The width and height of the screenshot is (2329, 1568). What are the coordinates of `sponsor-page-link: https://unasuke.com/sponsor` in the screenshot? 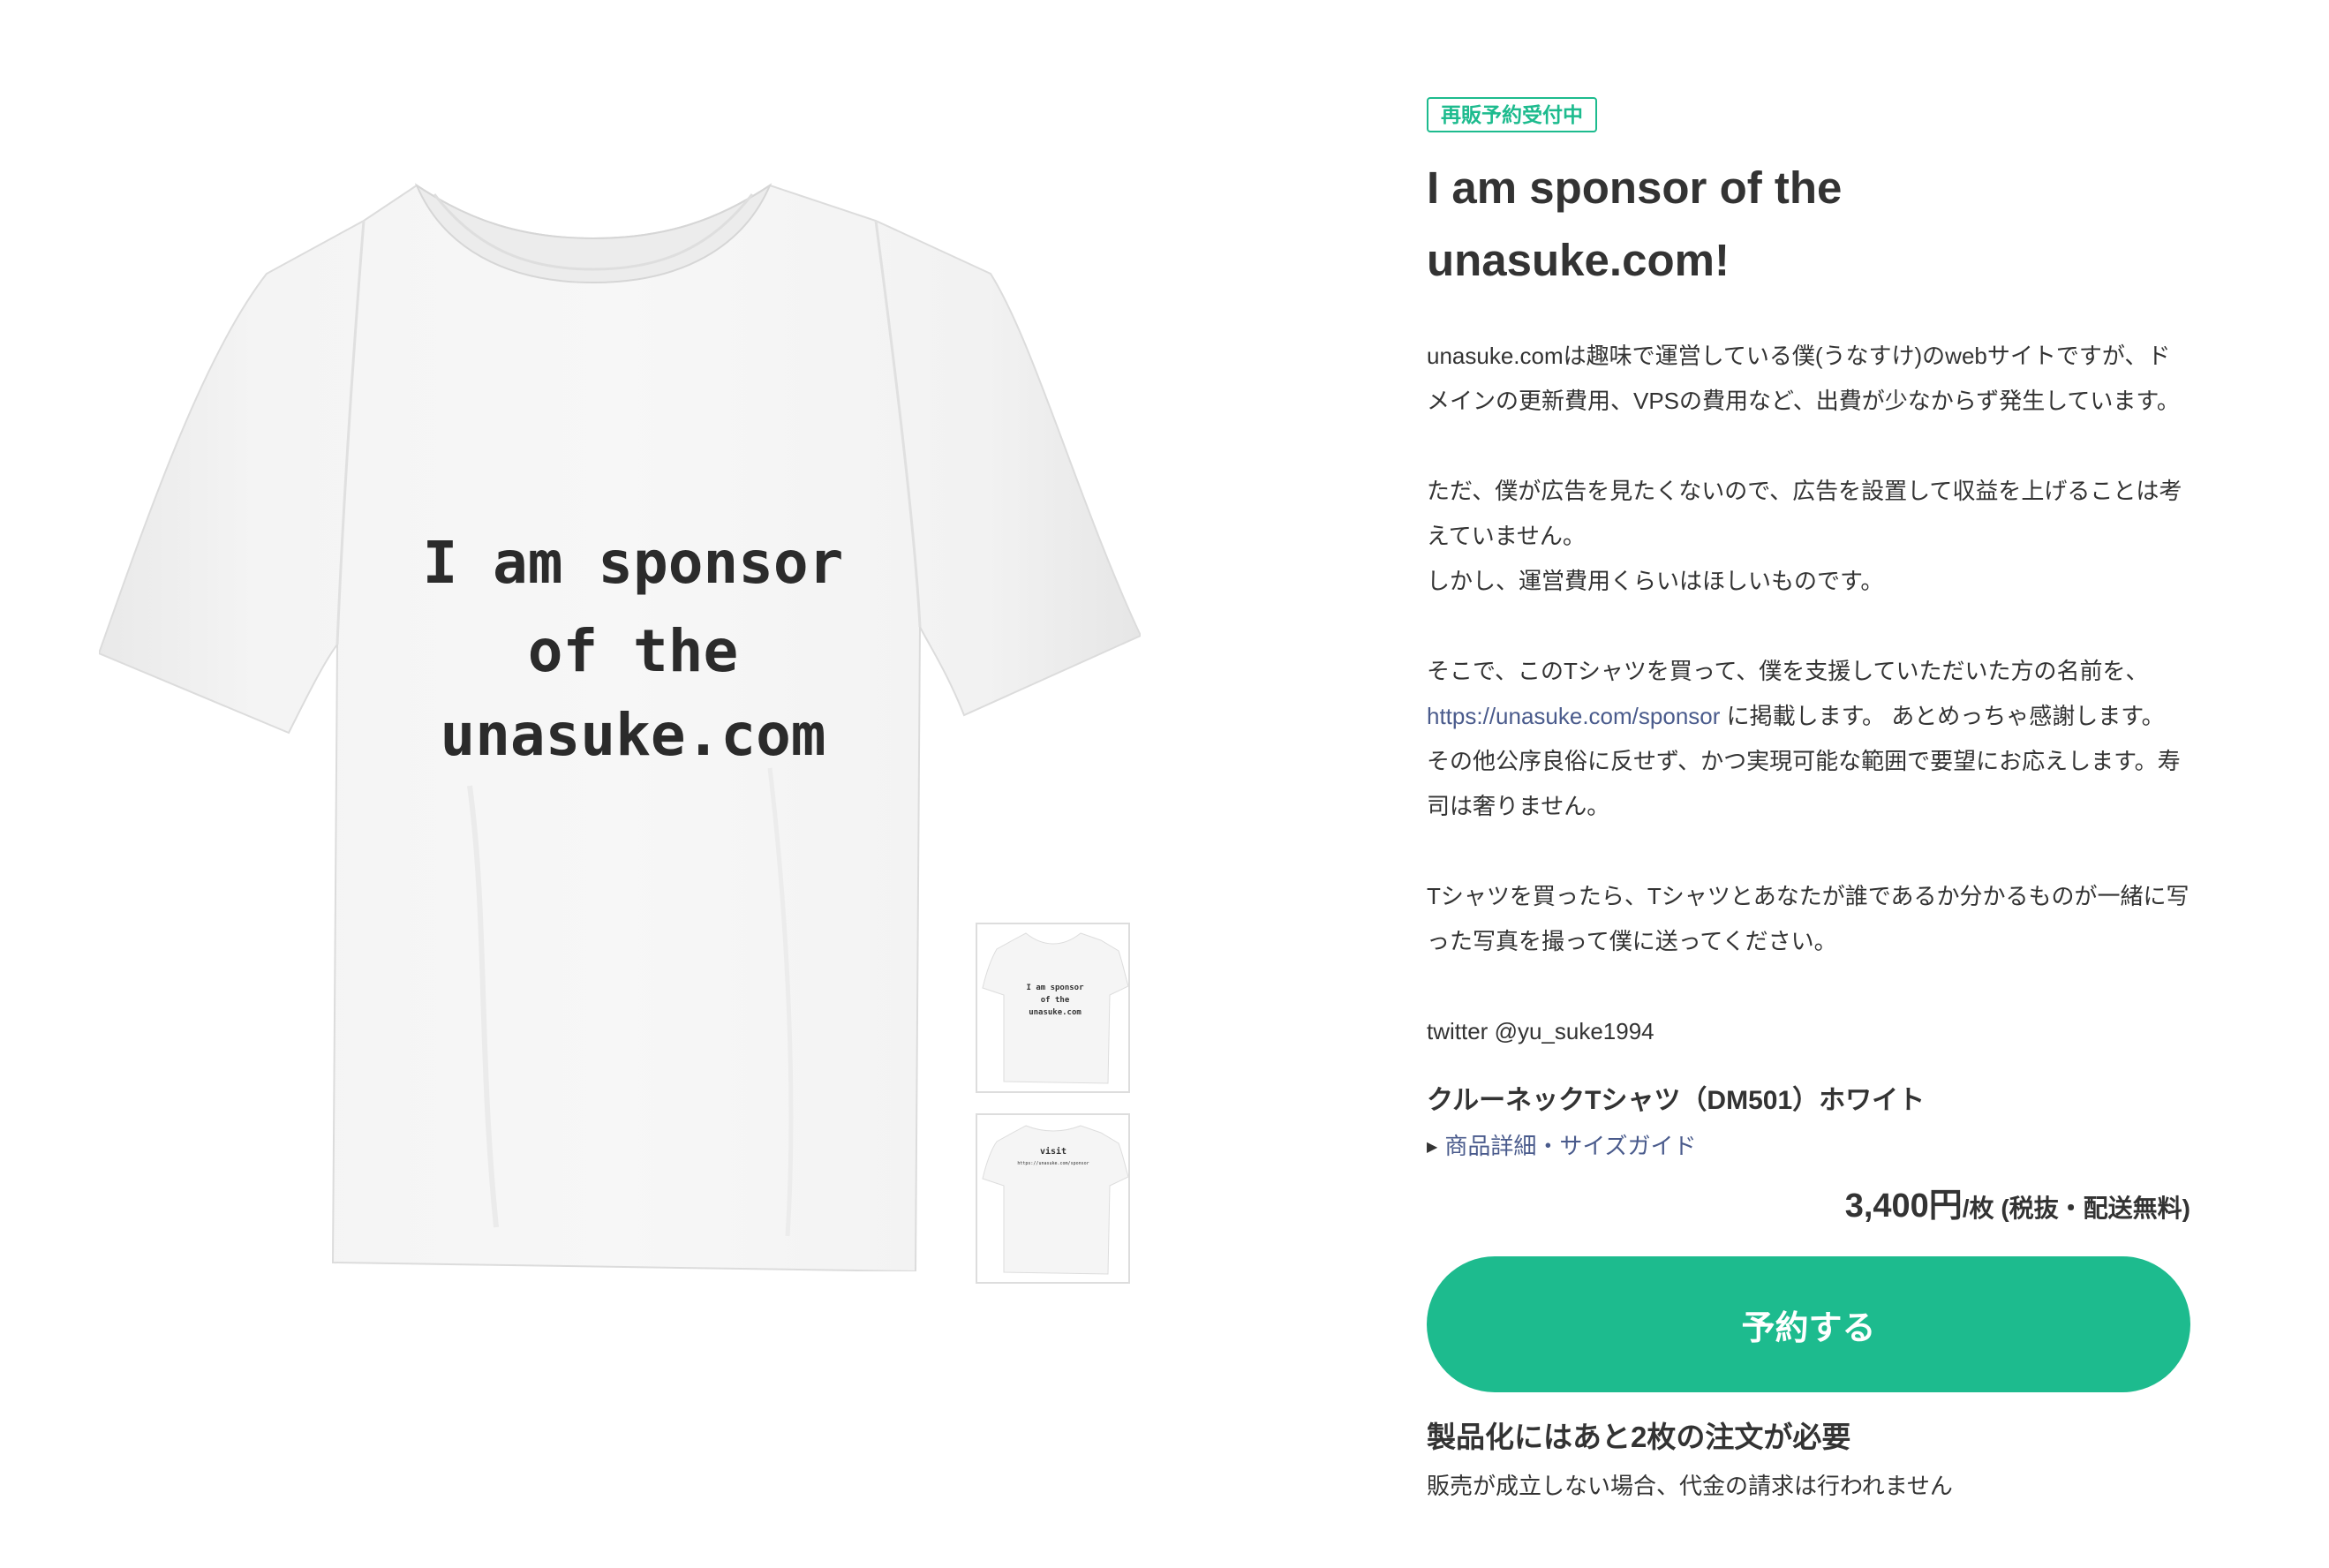 It's located at (1573, 716).